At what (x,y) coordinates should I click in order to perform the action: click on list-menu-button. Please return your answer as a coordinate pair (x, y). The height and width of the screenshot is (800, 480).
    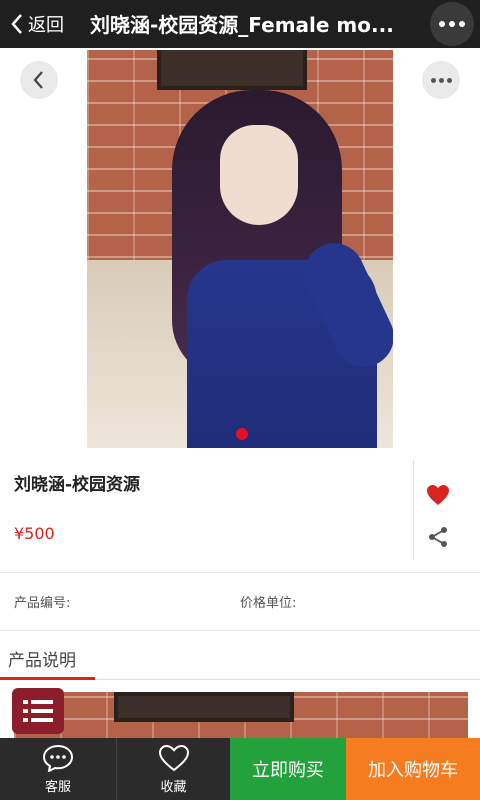
    Looking at the image, I should click on (38, 711).